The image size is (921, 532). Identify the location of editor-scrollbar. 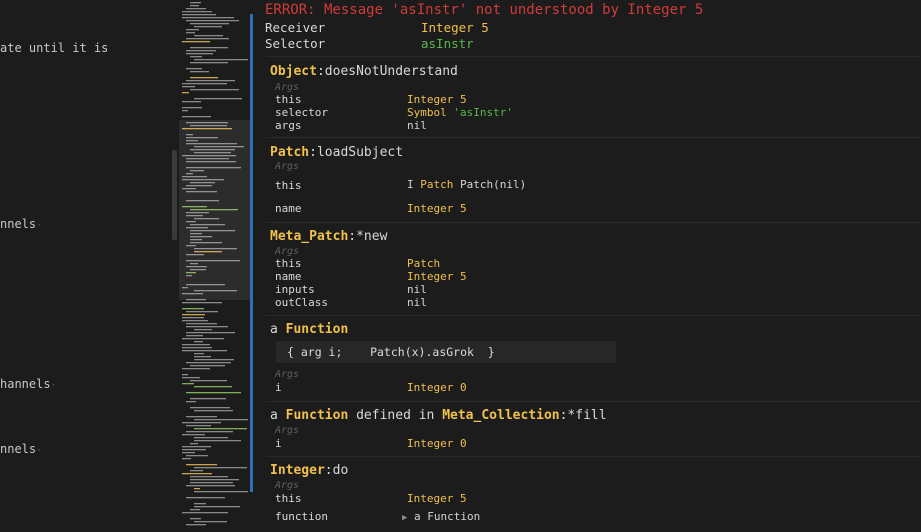
(174, 195).